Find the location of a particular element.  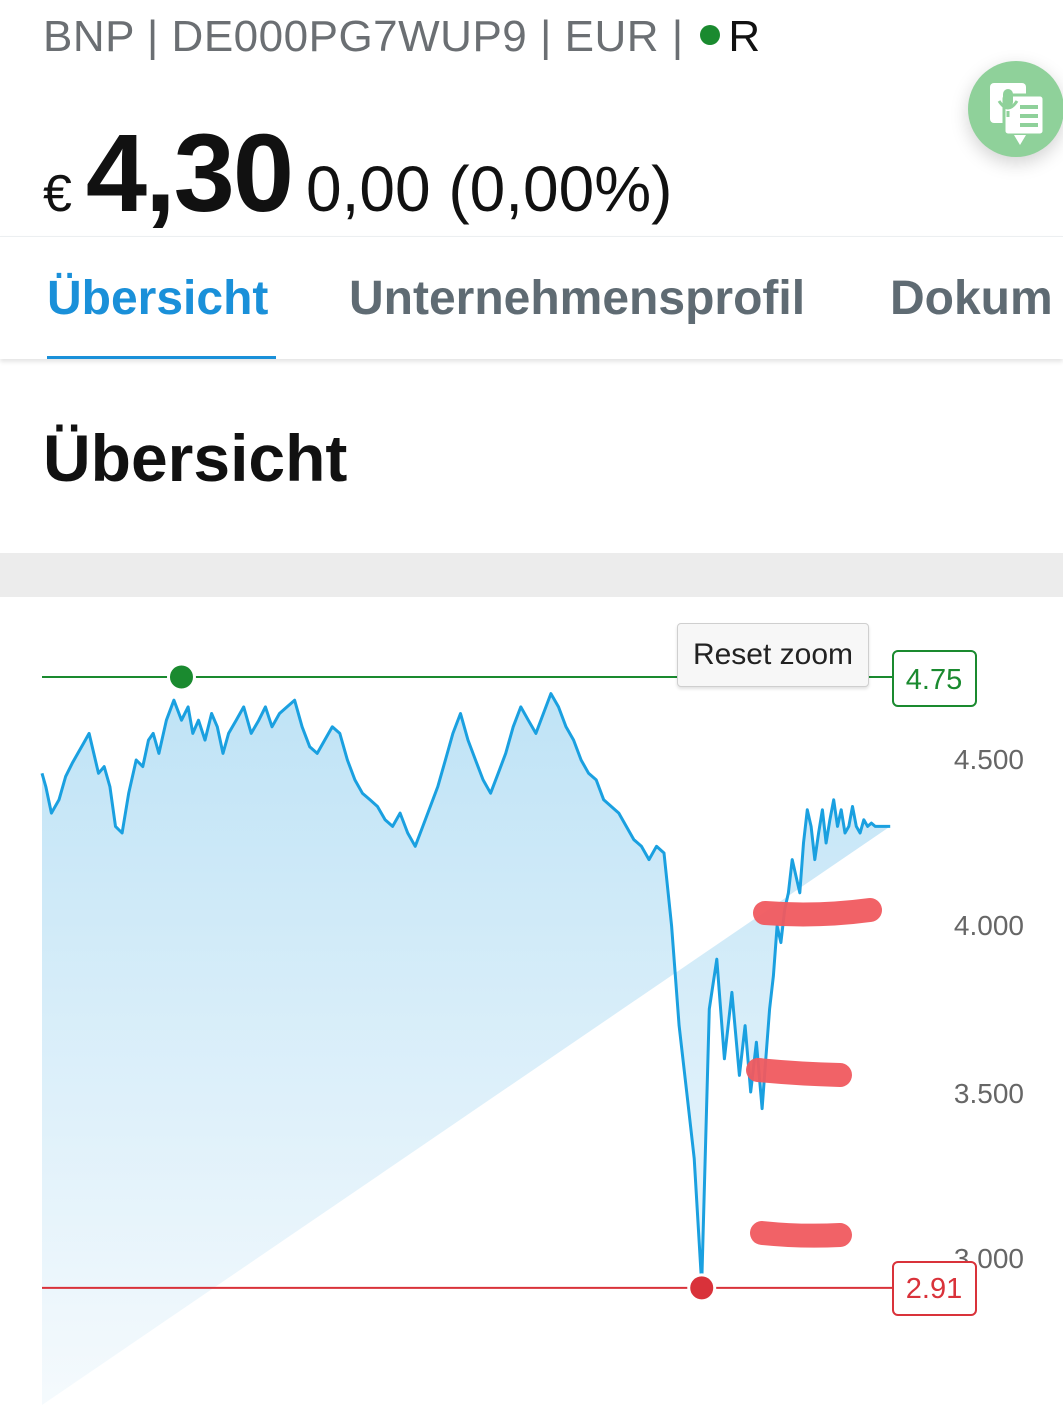

reset-zoom-button: Reset zoom is located at coordinates (773, 655).